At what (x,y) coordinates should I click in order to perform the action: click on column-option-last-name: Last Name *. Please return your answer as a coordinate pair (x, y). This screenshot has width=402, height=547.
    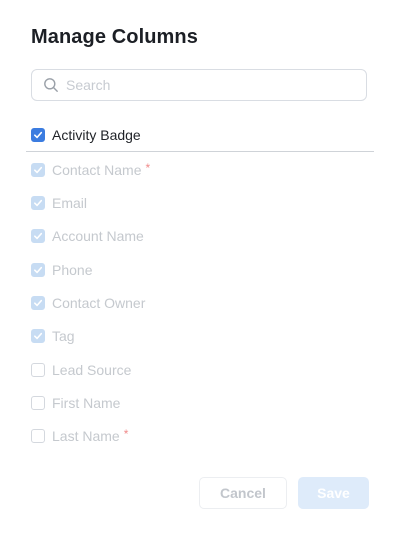
    Looking at the image, I should click on (79, 436).